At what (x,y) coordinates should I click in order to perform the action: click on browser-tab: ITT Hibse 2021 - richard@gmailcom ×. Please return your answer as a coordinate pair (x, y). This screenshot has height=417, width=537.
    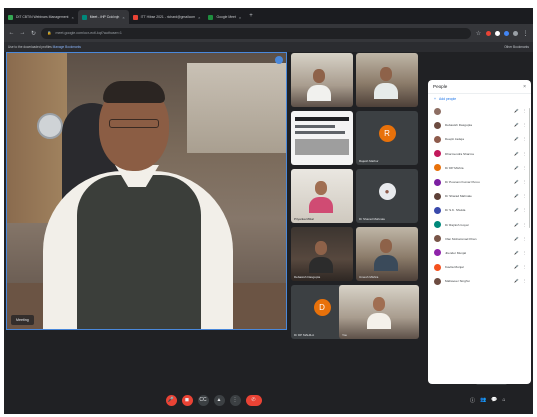
    Looking at the image, I should click on (167, 17).